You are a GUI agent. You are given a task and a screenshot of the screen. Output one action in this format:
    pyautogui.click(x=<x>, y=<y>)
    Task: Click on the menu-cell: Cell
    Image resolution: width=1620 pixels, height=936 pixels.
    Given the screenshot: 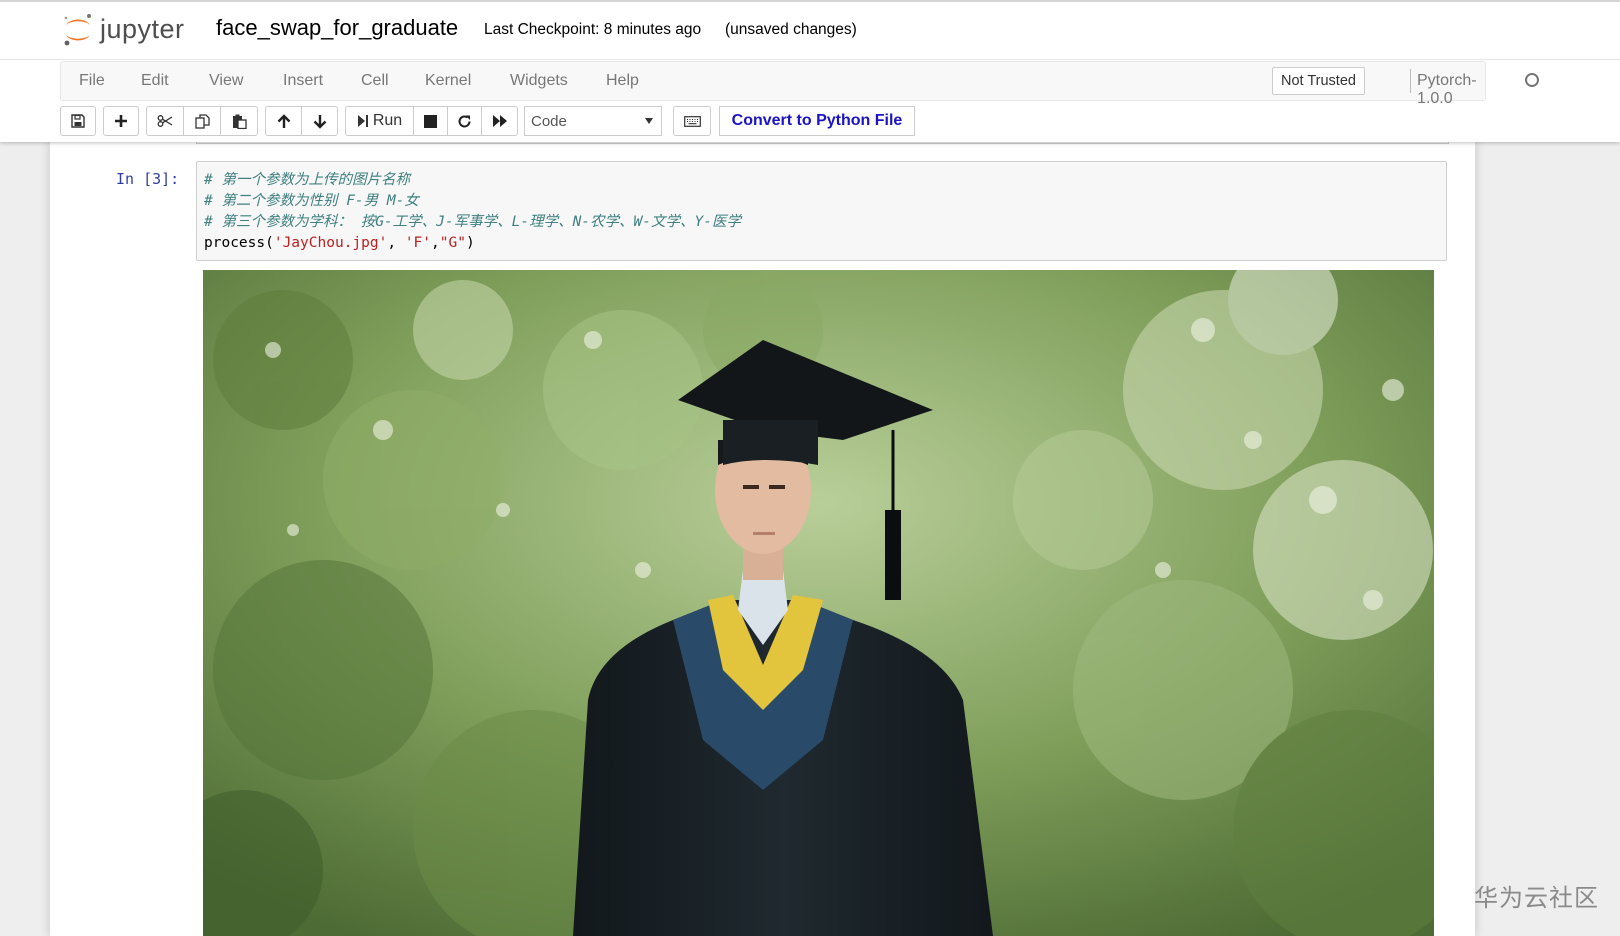 What is the action you would take?
    pyautogui.click(x=375, y=81)
    